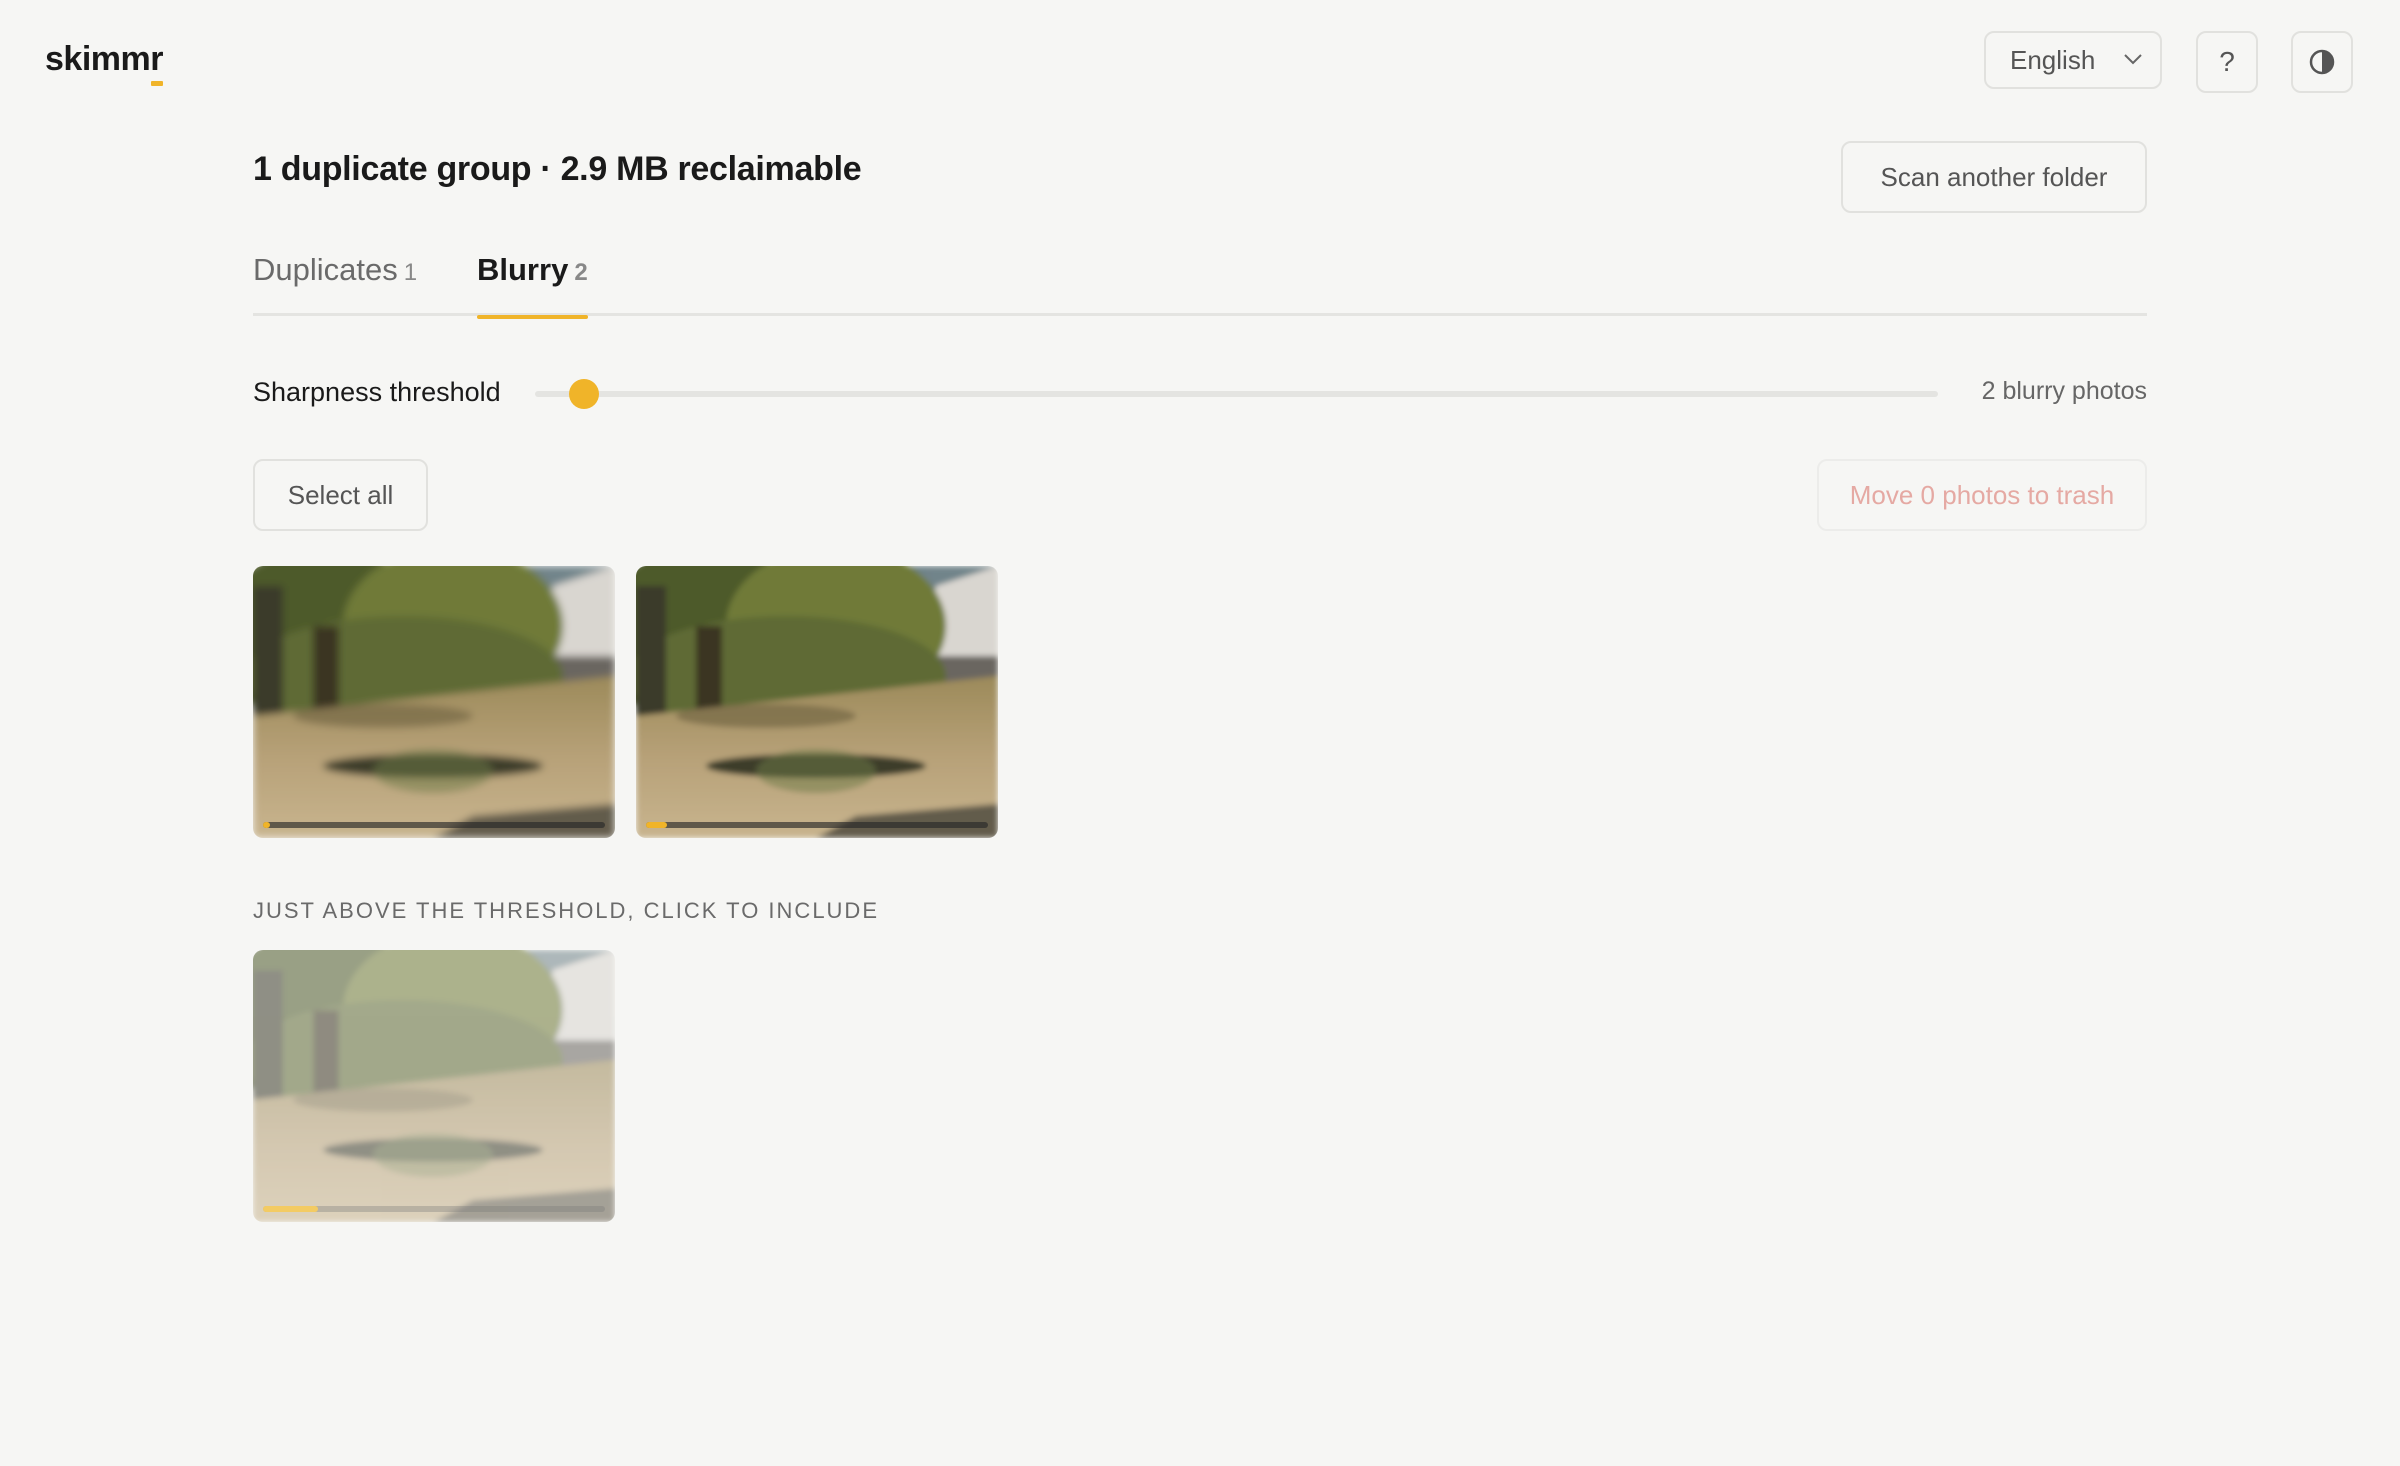 This screenshot has width=2400, height=1466. What do you see at coordinates (523, 269) in the screenshot?
I see `tab-label: Blurry` at bounding box center [523, 269].